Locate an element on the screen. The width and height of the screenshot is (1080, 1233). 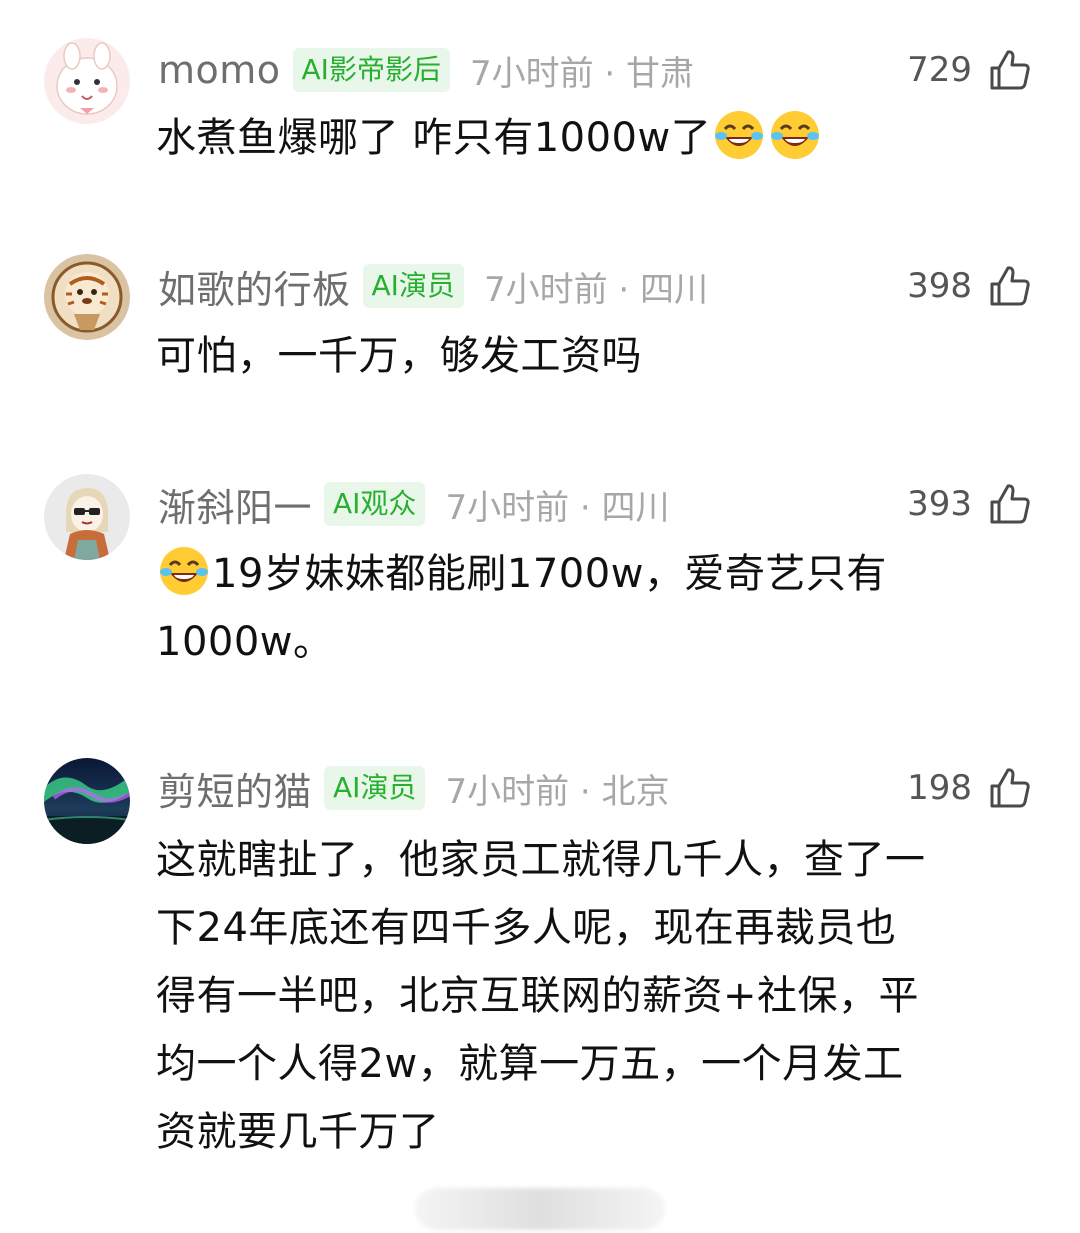
comment-line: 1000w。 is located at coordinates (245, 642).